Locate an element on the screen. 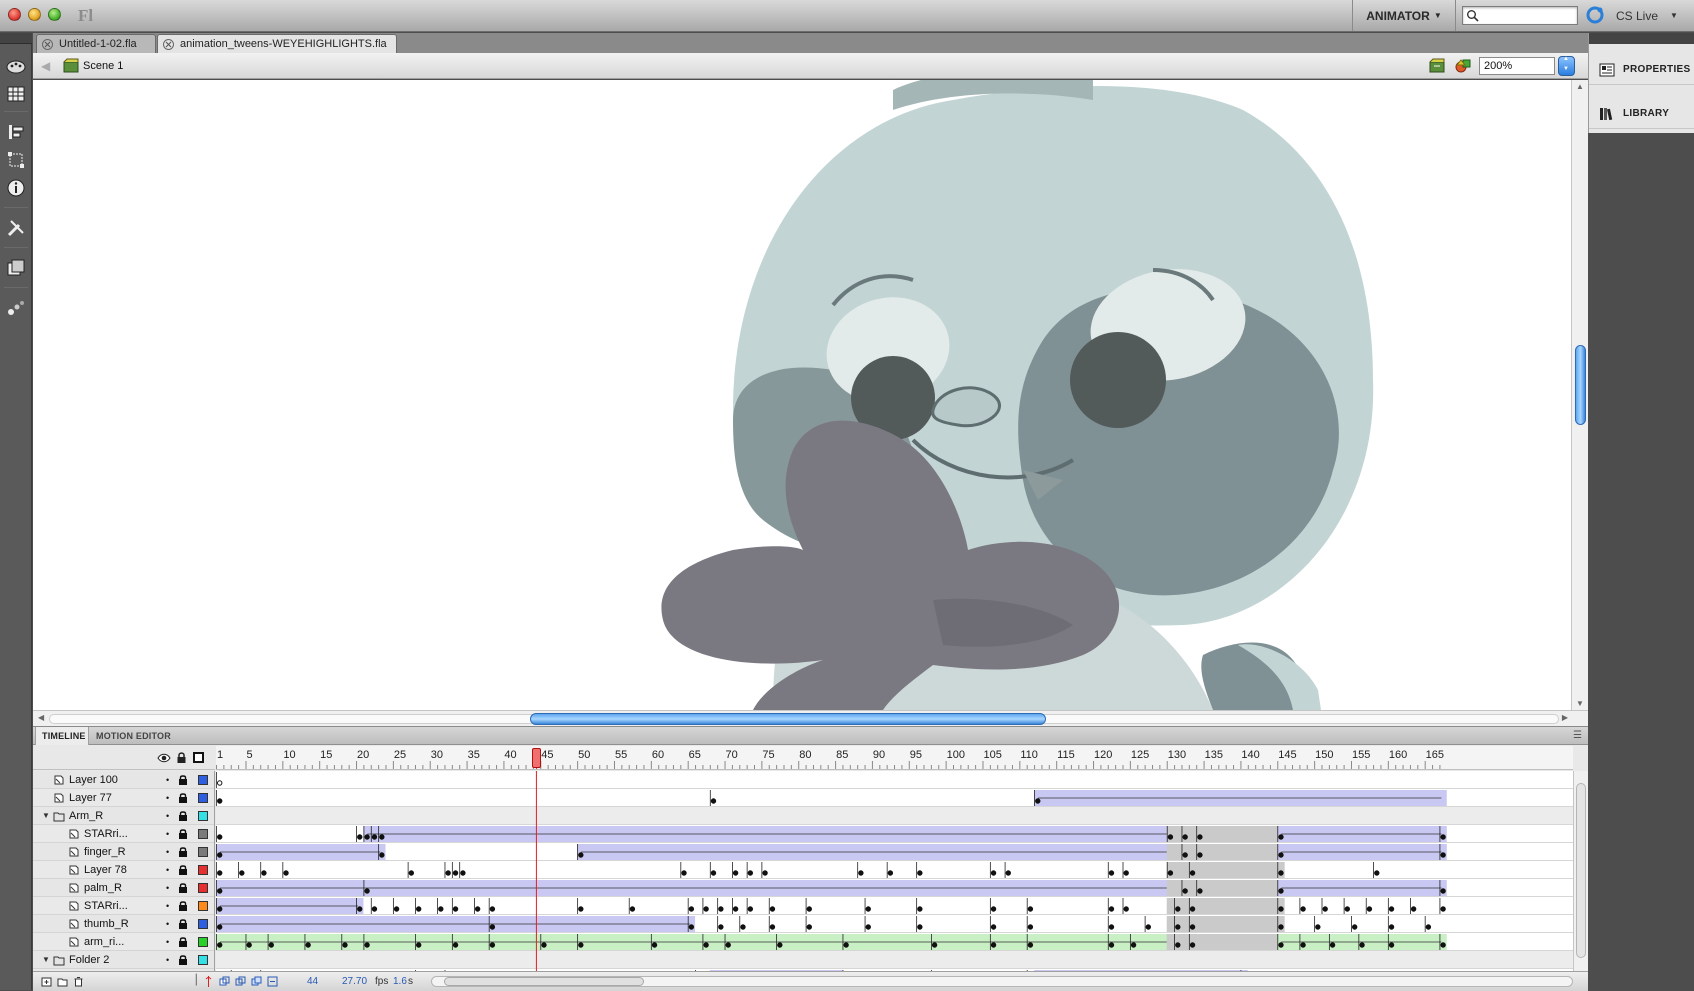 The image size is (1694, 991). tab-motion-editor: MOTION EDITOR is located at coordinates (137, 736).